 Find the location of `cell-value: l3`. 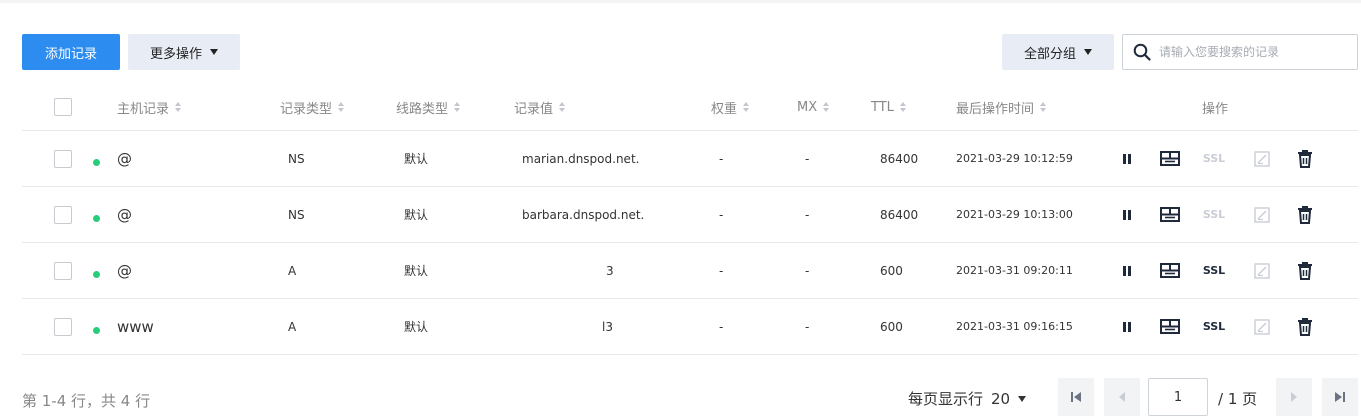

cell-value: l3 is located at coordinates (607, 326).